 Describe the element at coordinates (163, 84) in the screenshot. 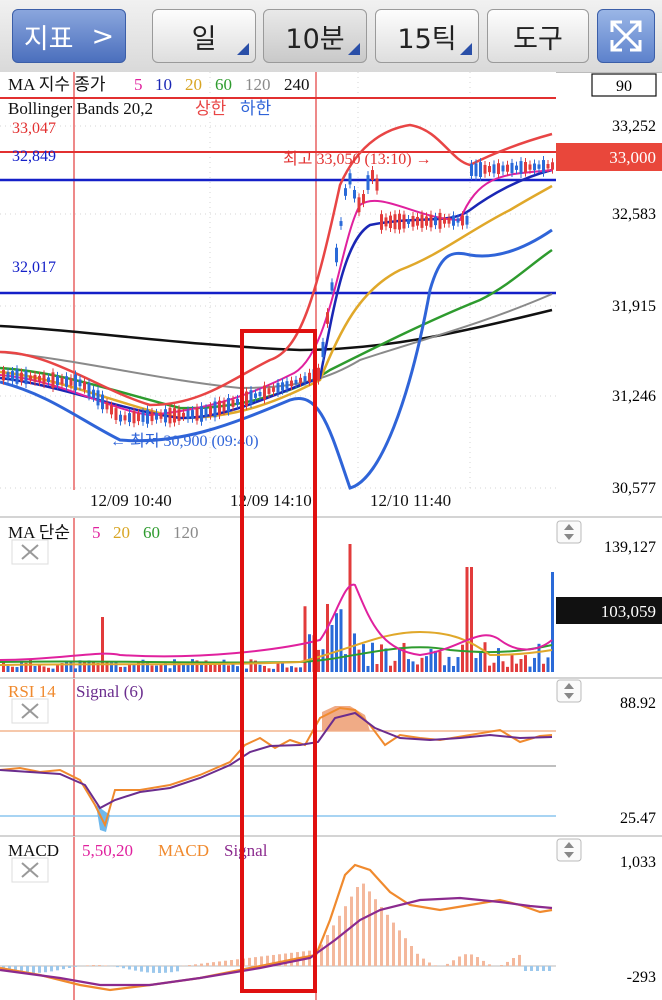

I see `ma-legend-period: 10` at that location.